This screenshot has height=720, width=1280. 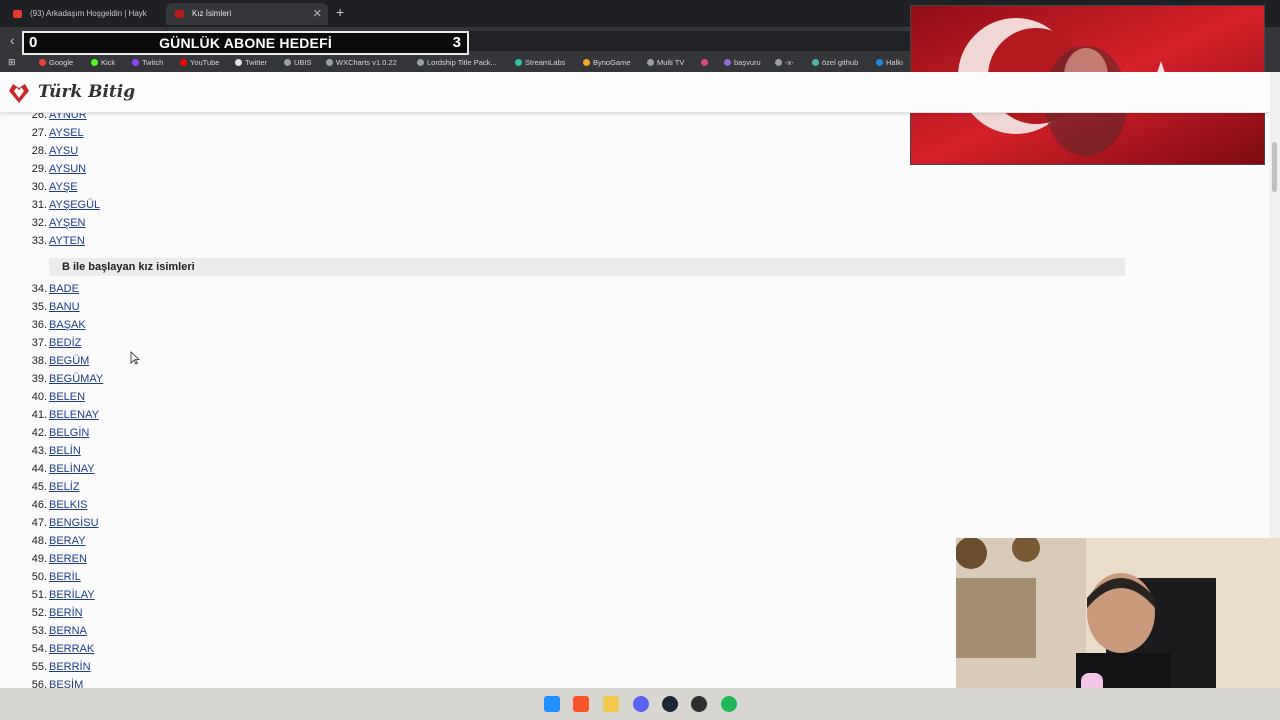 What do you see at coordinates (147, 62) in the screenshot?
I see `bookmark-twitch: Twitch` at bounding box center [147, 62].